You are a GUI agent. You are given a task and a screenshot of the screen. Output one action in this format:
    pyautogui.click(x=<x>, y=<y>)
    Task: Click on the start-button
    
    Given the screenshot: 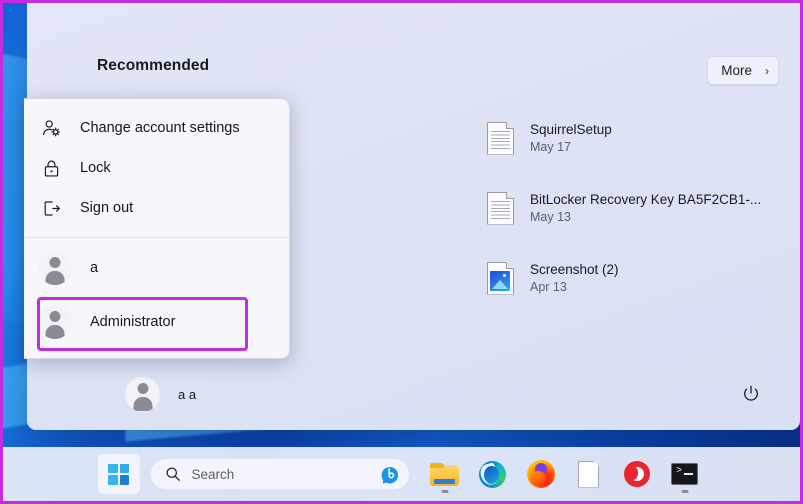 What is the action you would take?
    pyautogui.click(x=118, y=474)
    